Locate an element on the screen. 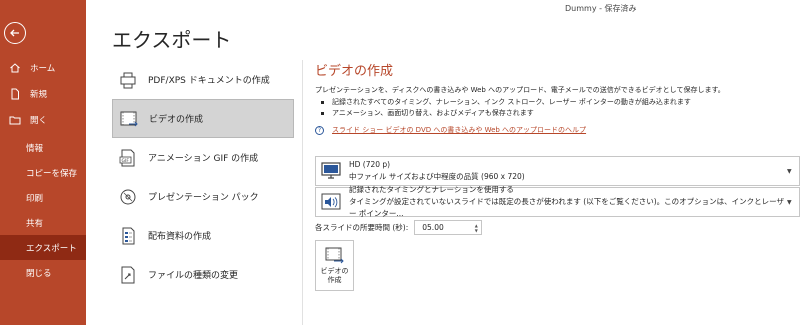 Image resolution: width=800 pixels, height=325 pixels. handout-icon is located at coordinates (128, 236).